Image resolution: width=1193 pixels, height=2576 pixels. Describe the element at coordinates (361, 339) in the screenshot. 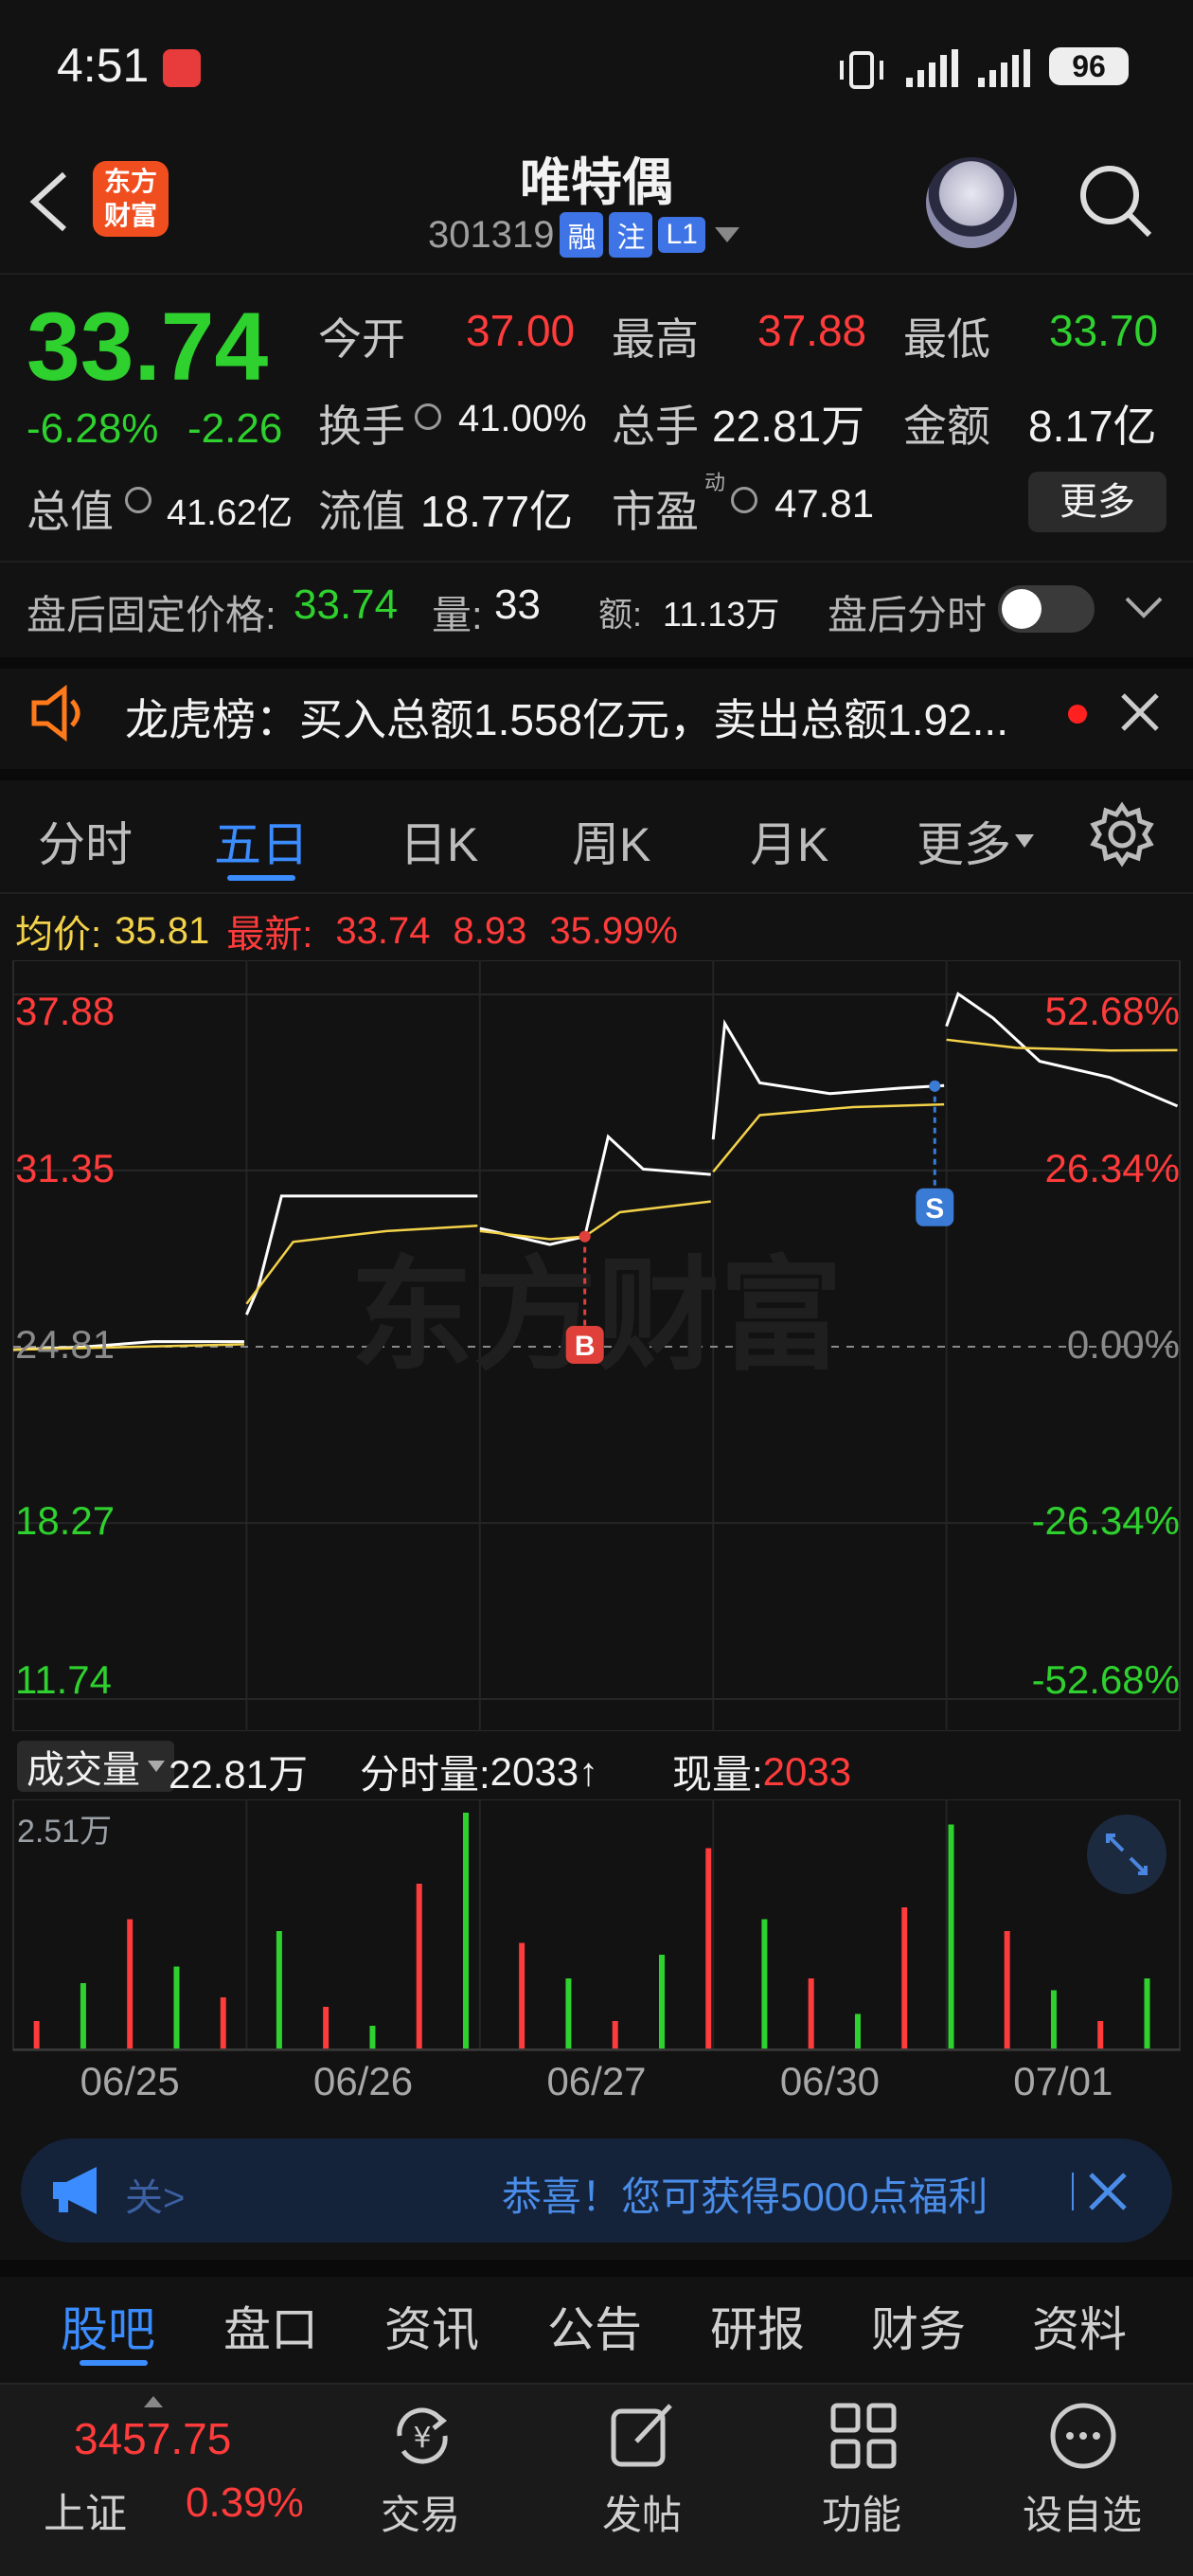

I see `open-label: 今开` at that location.